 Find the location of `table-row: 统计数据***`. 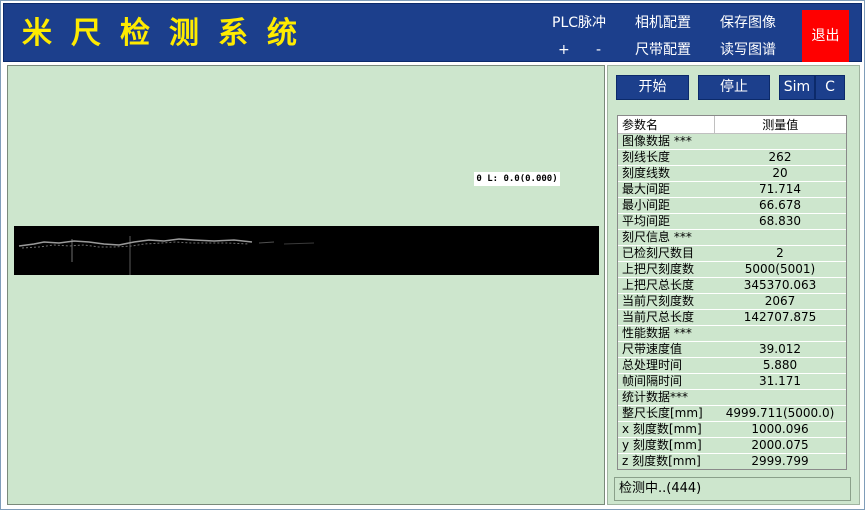

table-row: 统计数据*** is located at coordinates (732, 397).